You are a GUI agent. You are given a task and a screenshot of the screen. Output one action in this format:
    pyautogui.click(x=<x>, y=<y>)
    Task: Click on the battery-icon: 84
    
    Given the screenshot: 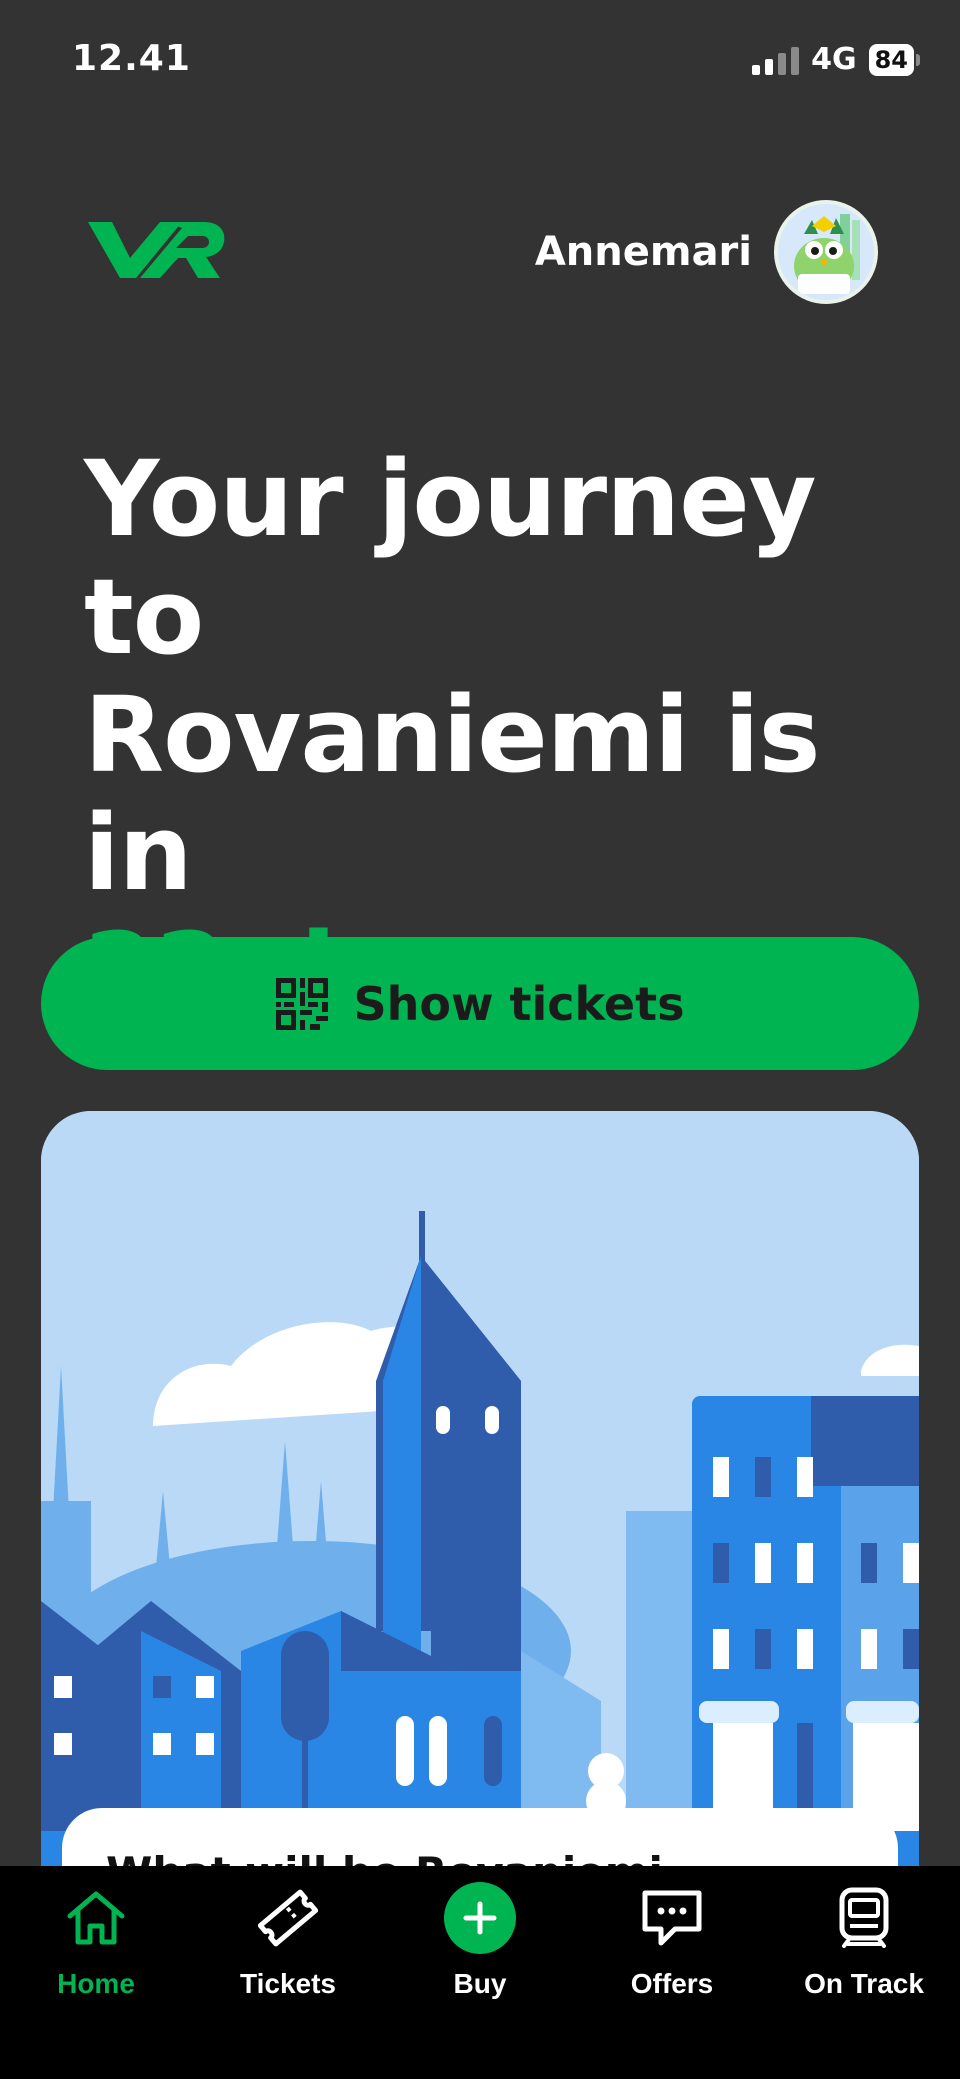 What is the action you would take?
    pyautogui.click(x=894, y=59)
    